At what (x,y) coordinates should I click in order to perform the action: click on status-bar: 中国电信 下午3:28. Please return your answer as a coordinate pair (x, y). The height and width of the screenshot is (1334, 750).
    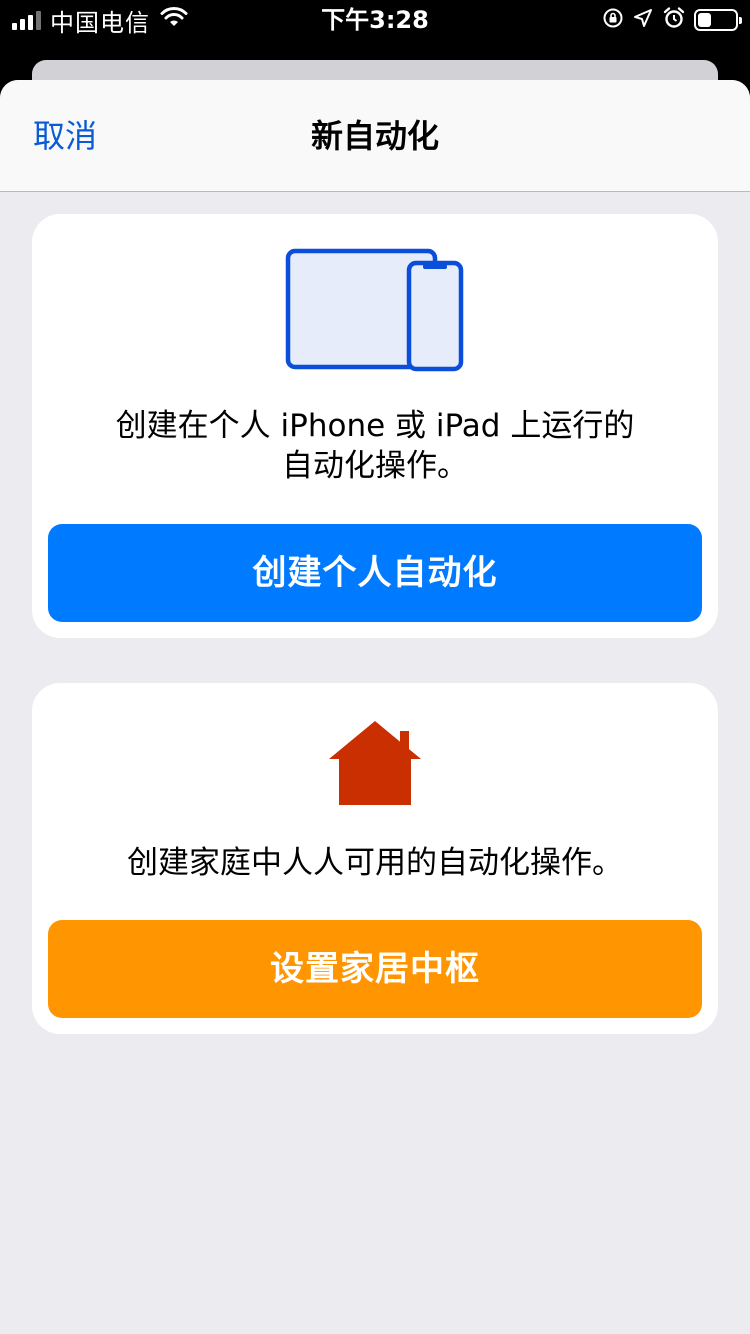
    Looking at the image, I should click on (375, 20).